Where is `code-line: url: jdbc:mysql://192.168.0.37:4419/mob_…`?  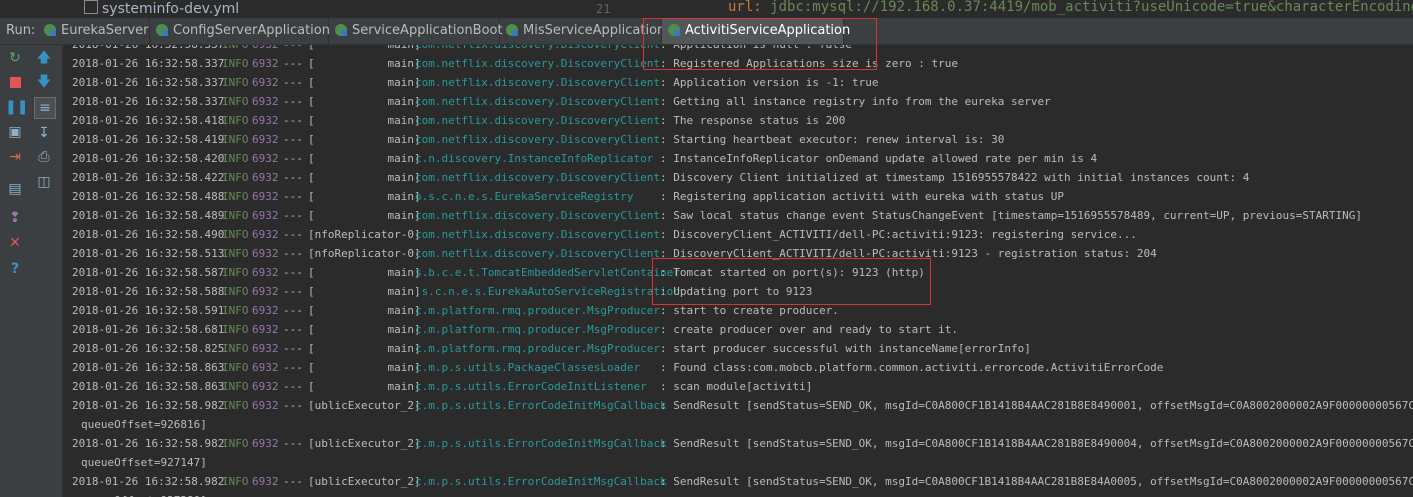 code-line: url: jdbc:mysql://192.168.0.37:4419/mob_… is located at coordinates (1070, 7).